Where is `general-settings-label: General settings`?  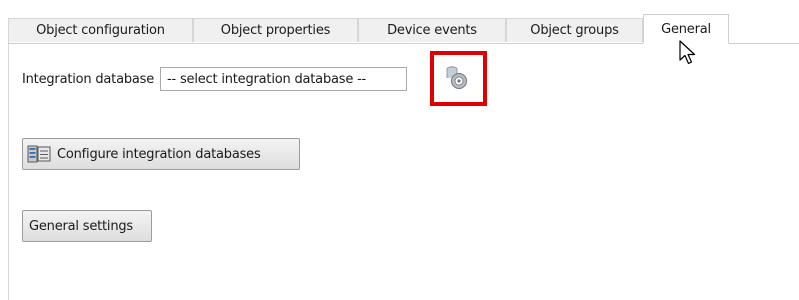
general-settings-label: General settings is located at coordinates (81, 226).